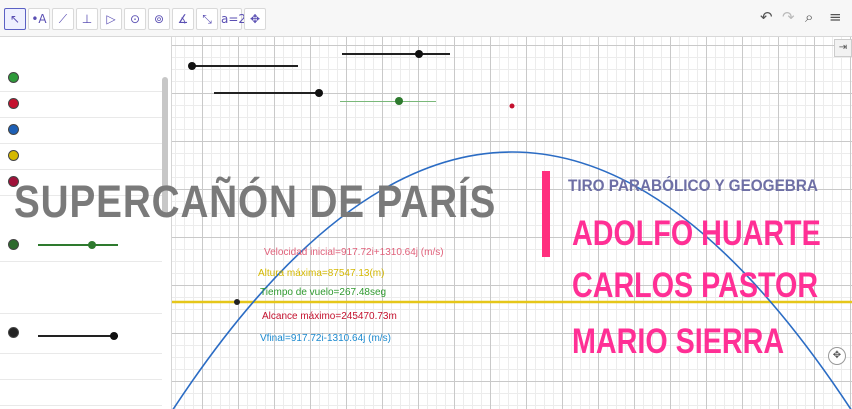 The image size is (852, 409). Describe the element at coordinates (546, 214) in the screenshot. I see `title-divider` at that location.